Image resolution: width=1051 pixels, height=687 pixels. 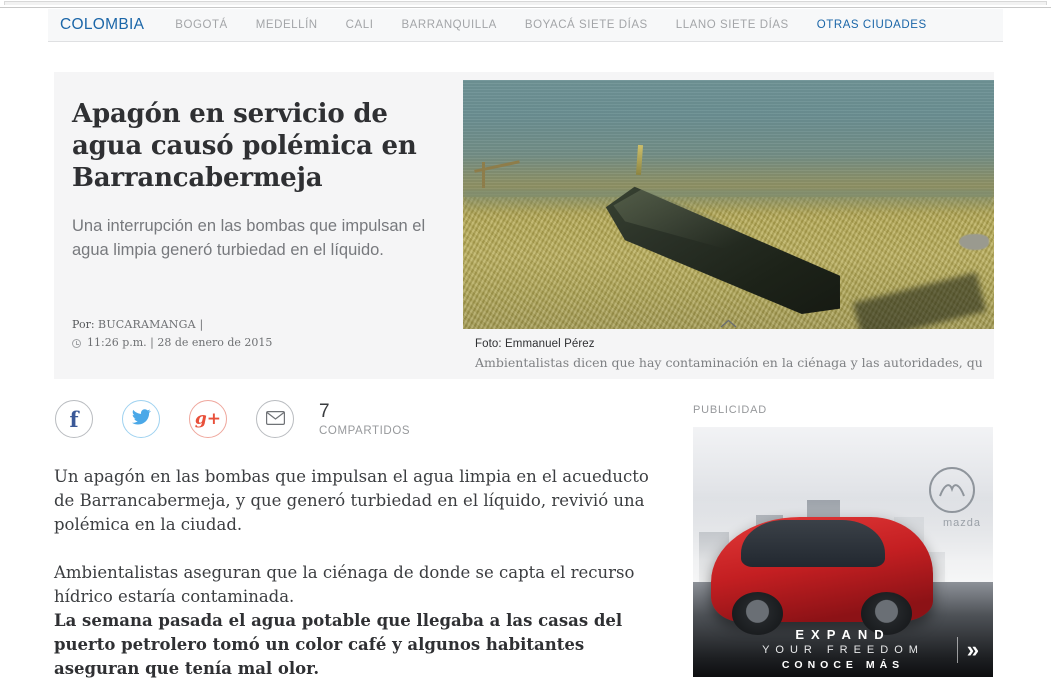 What do you see at coordinates (730, 410) in the screenshot?
I see `advertisement-label: PUBLICIDAD` at bounding box center [730, 410].